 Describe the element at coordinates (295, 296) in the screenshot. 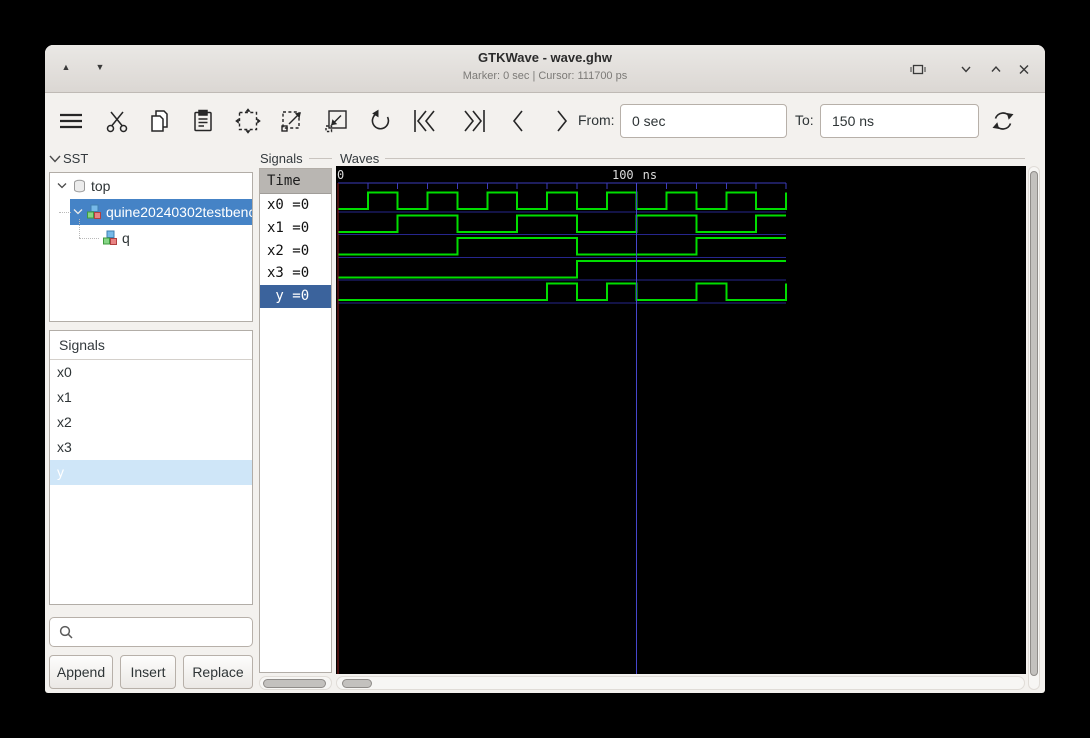

I see `signal-row-y: y =0` at that location.